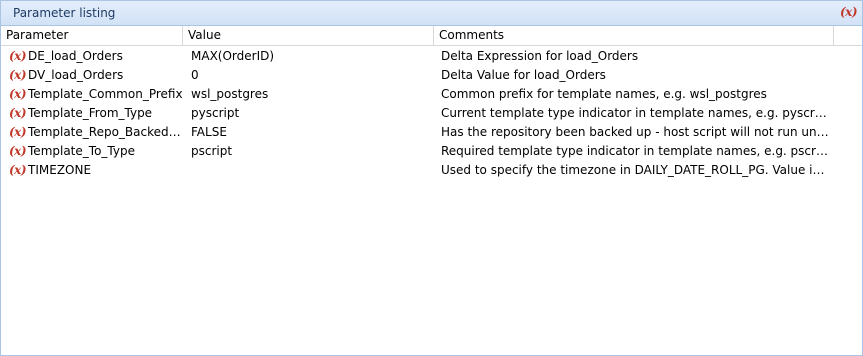 The height and width of the screenshot is (356, 863). I want to click on parameter-value: 0, so click(195, 75).